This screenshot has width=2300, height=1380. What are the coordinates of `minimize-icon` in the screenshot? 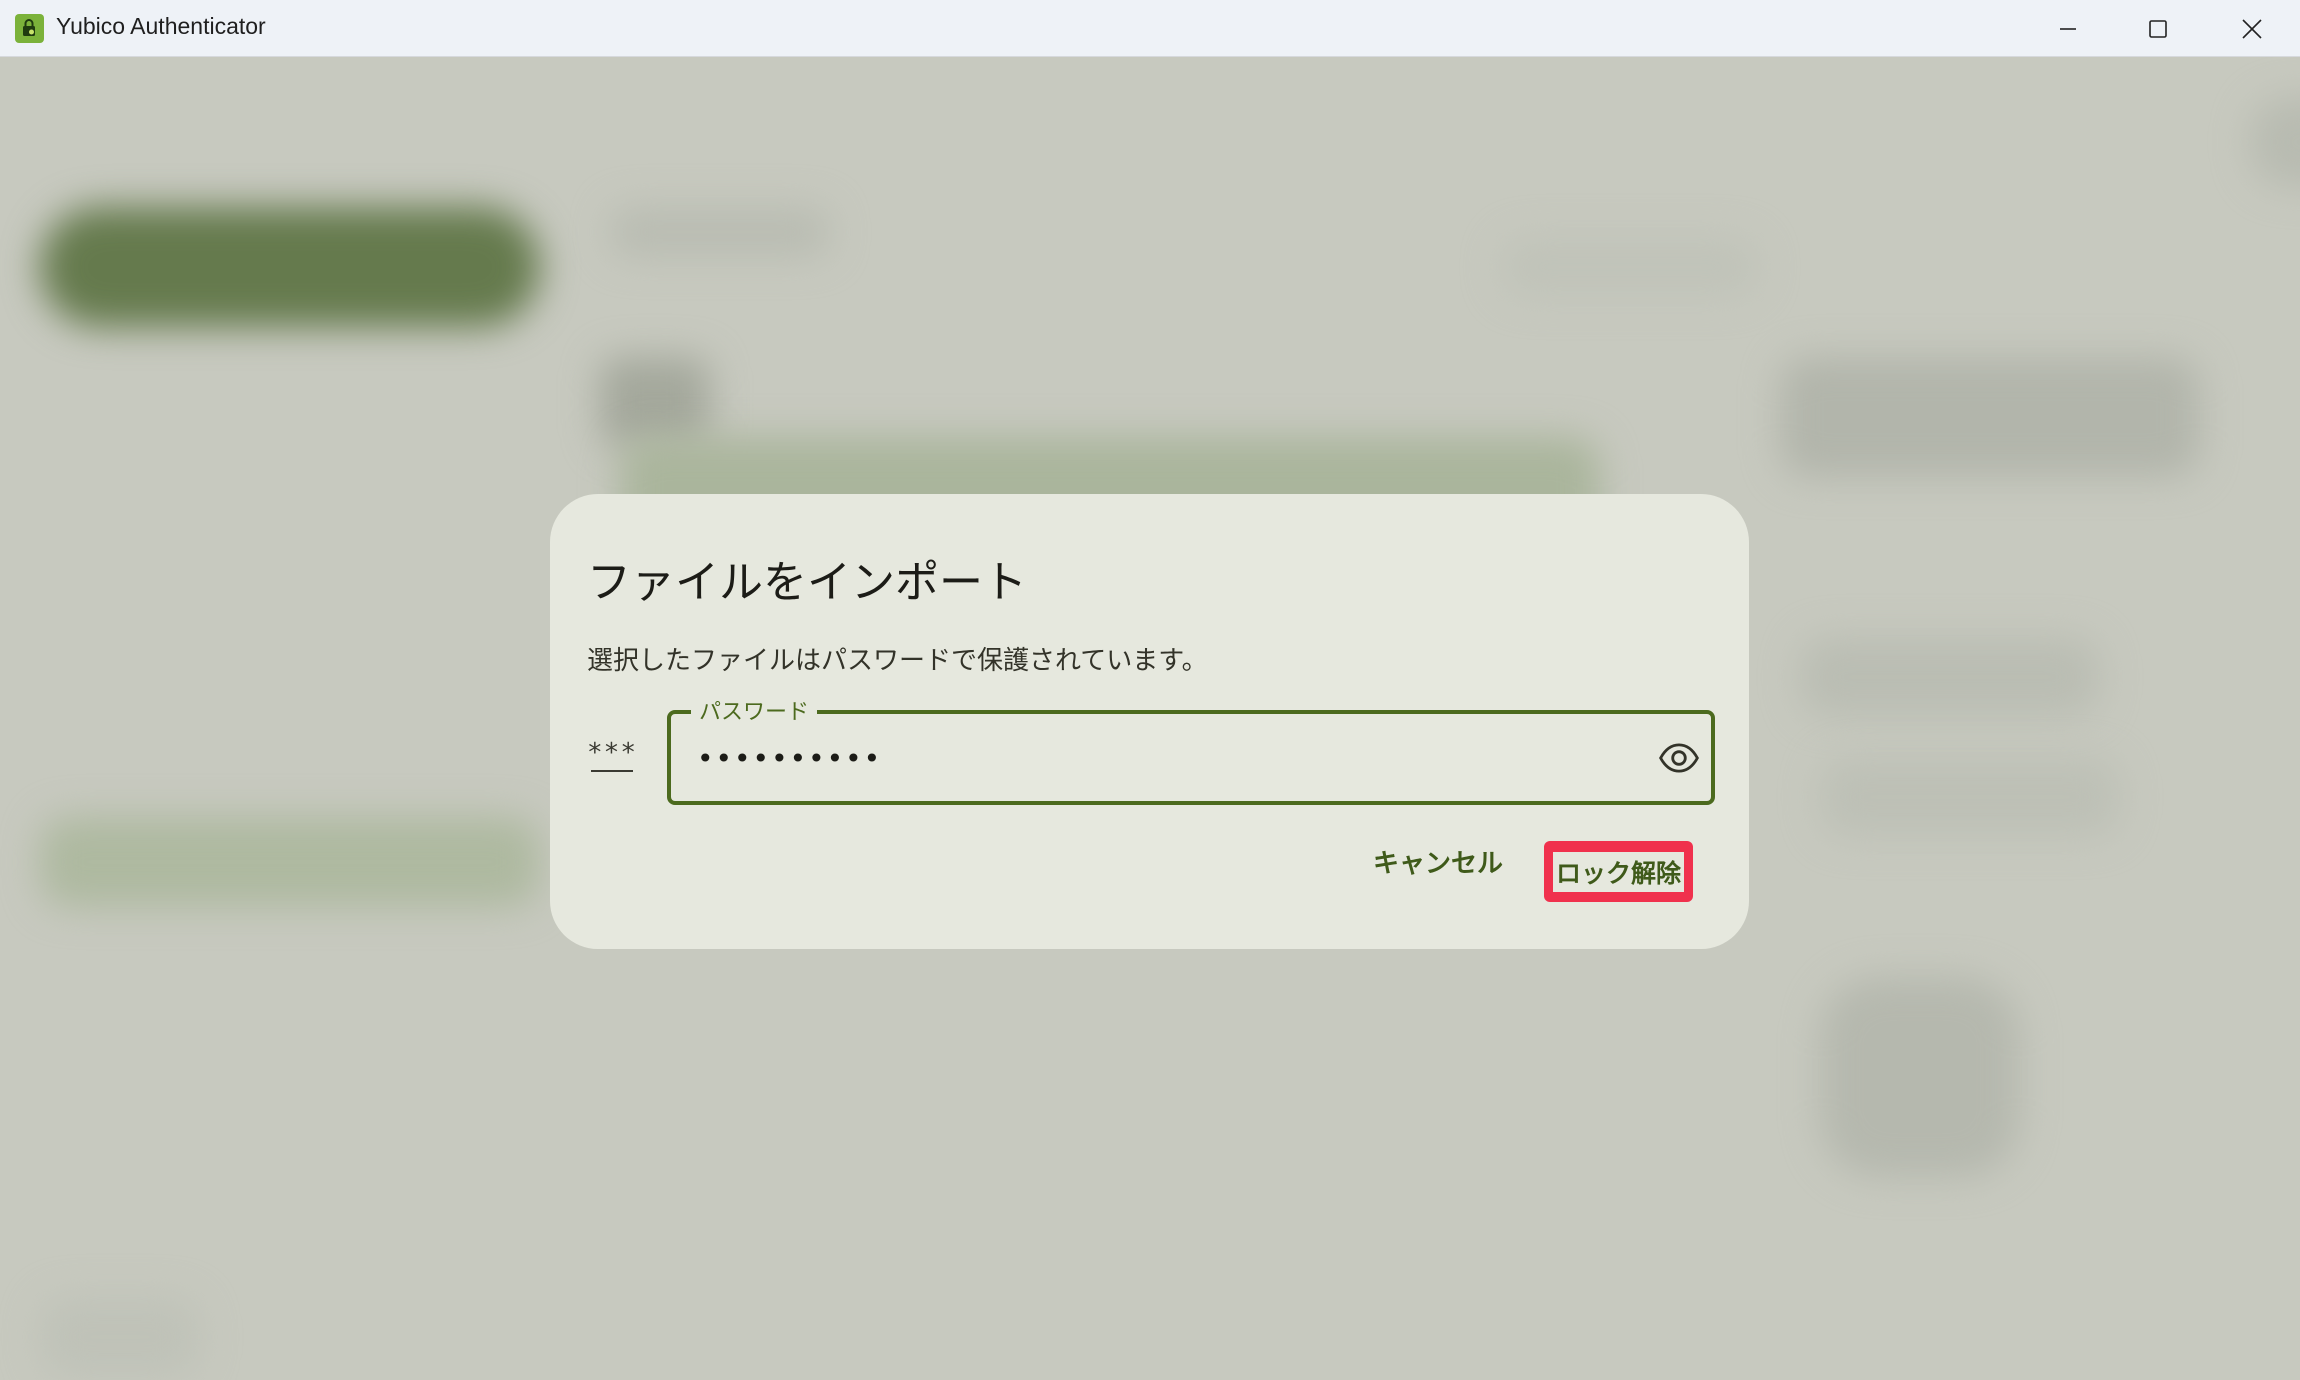 It's located at (2068, 28).